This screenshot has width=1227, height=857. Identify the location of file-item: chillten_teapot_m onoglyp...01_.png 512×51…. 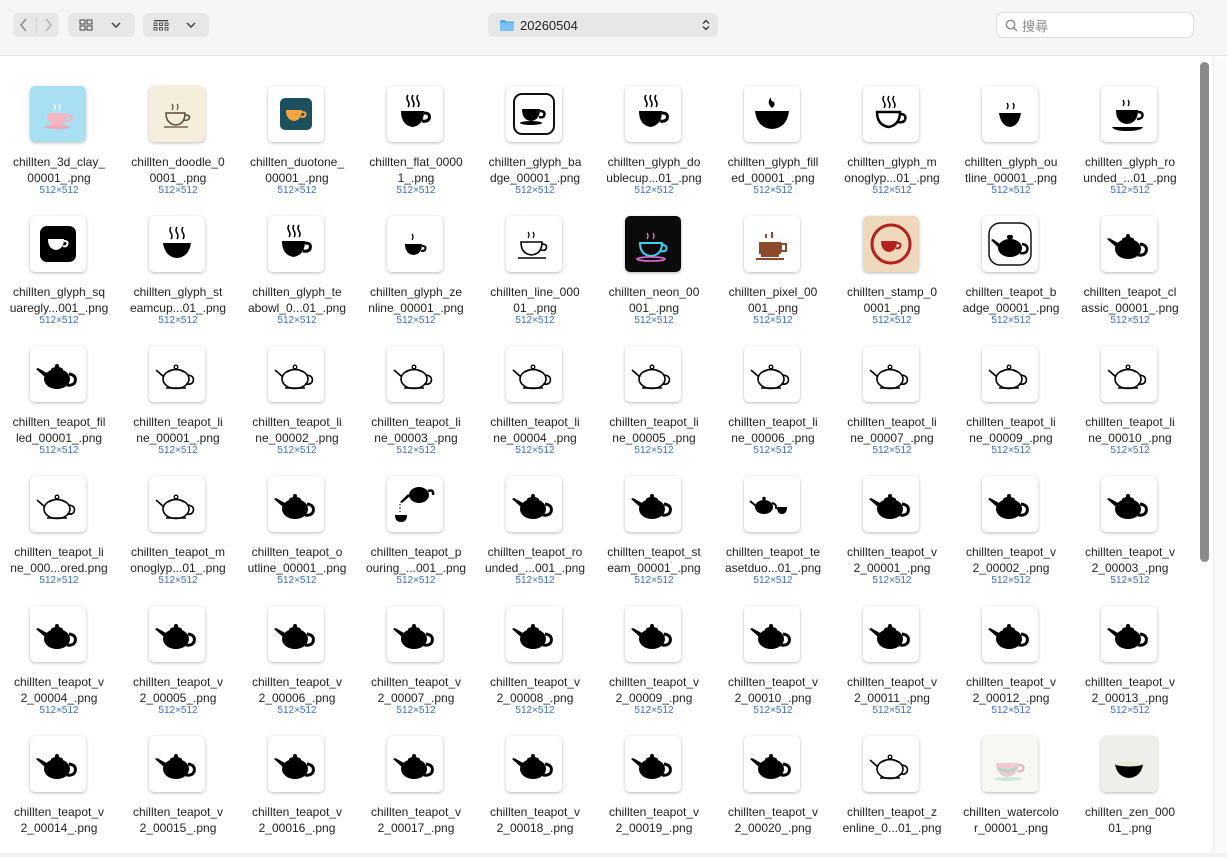
(178, 516).